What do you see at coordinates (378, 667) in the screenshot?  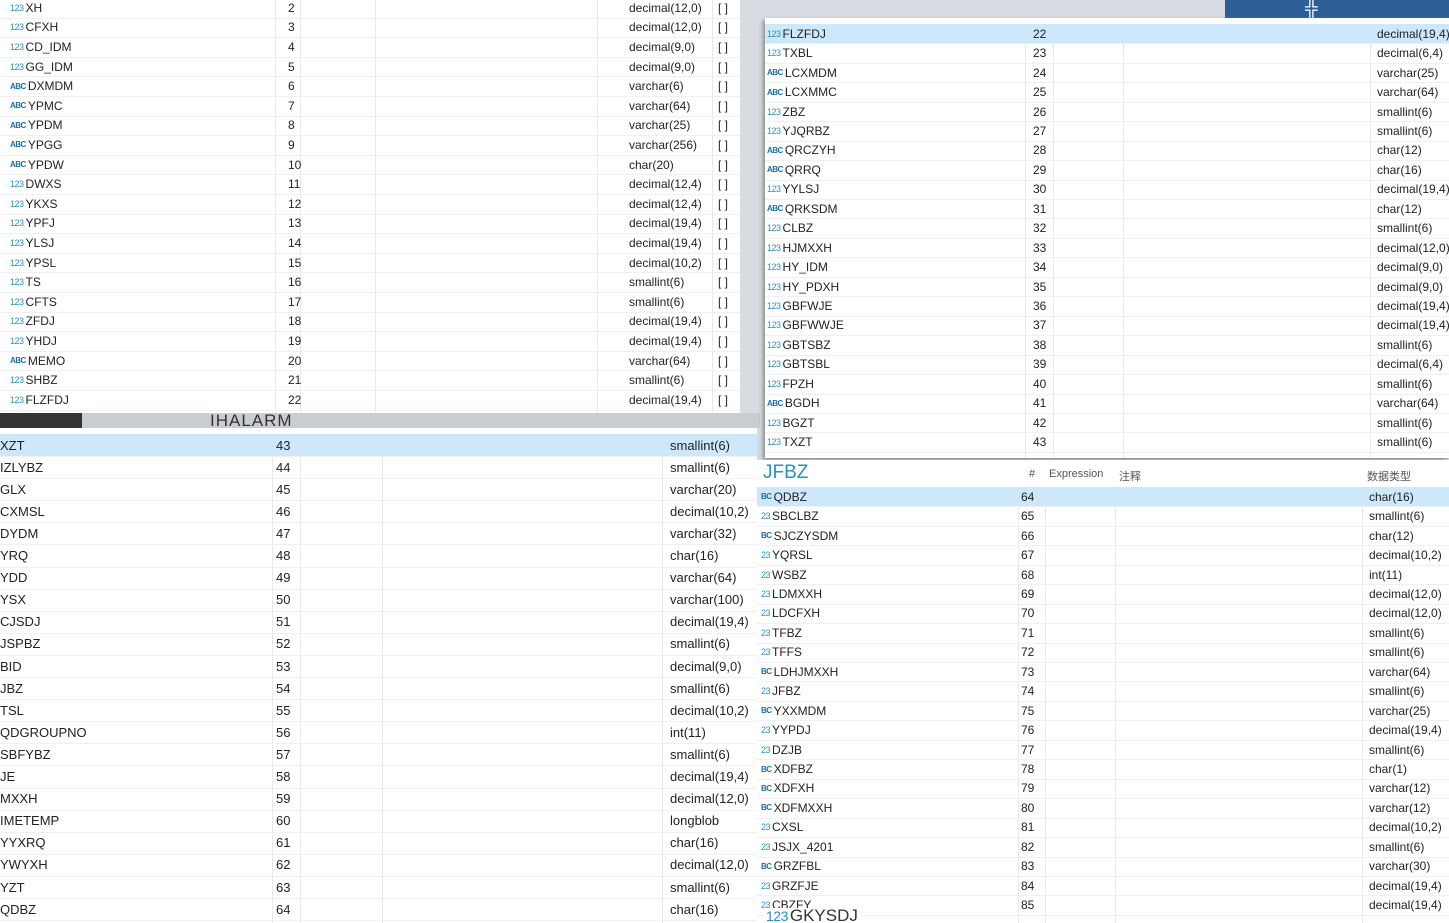 I see `column-row: BID 53 decimal(9,0)` at bounding box center [378, 667].